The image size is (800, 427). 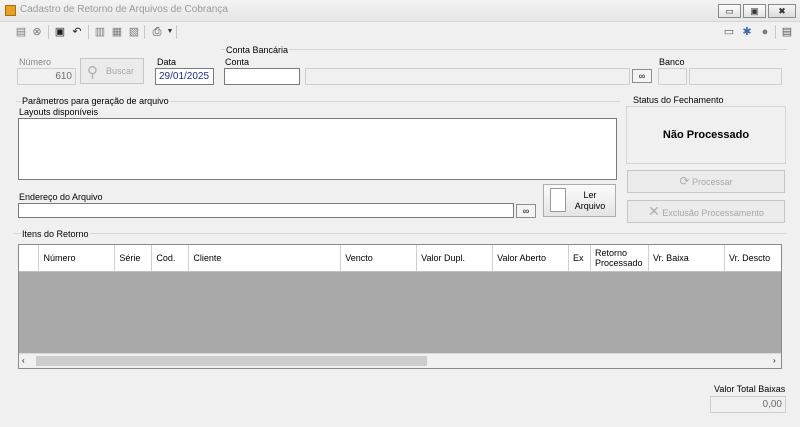 I want to click on conta-search-button: ∞, so click(x=642, y=76).